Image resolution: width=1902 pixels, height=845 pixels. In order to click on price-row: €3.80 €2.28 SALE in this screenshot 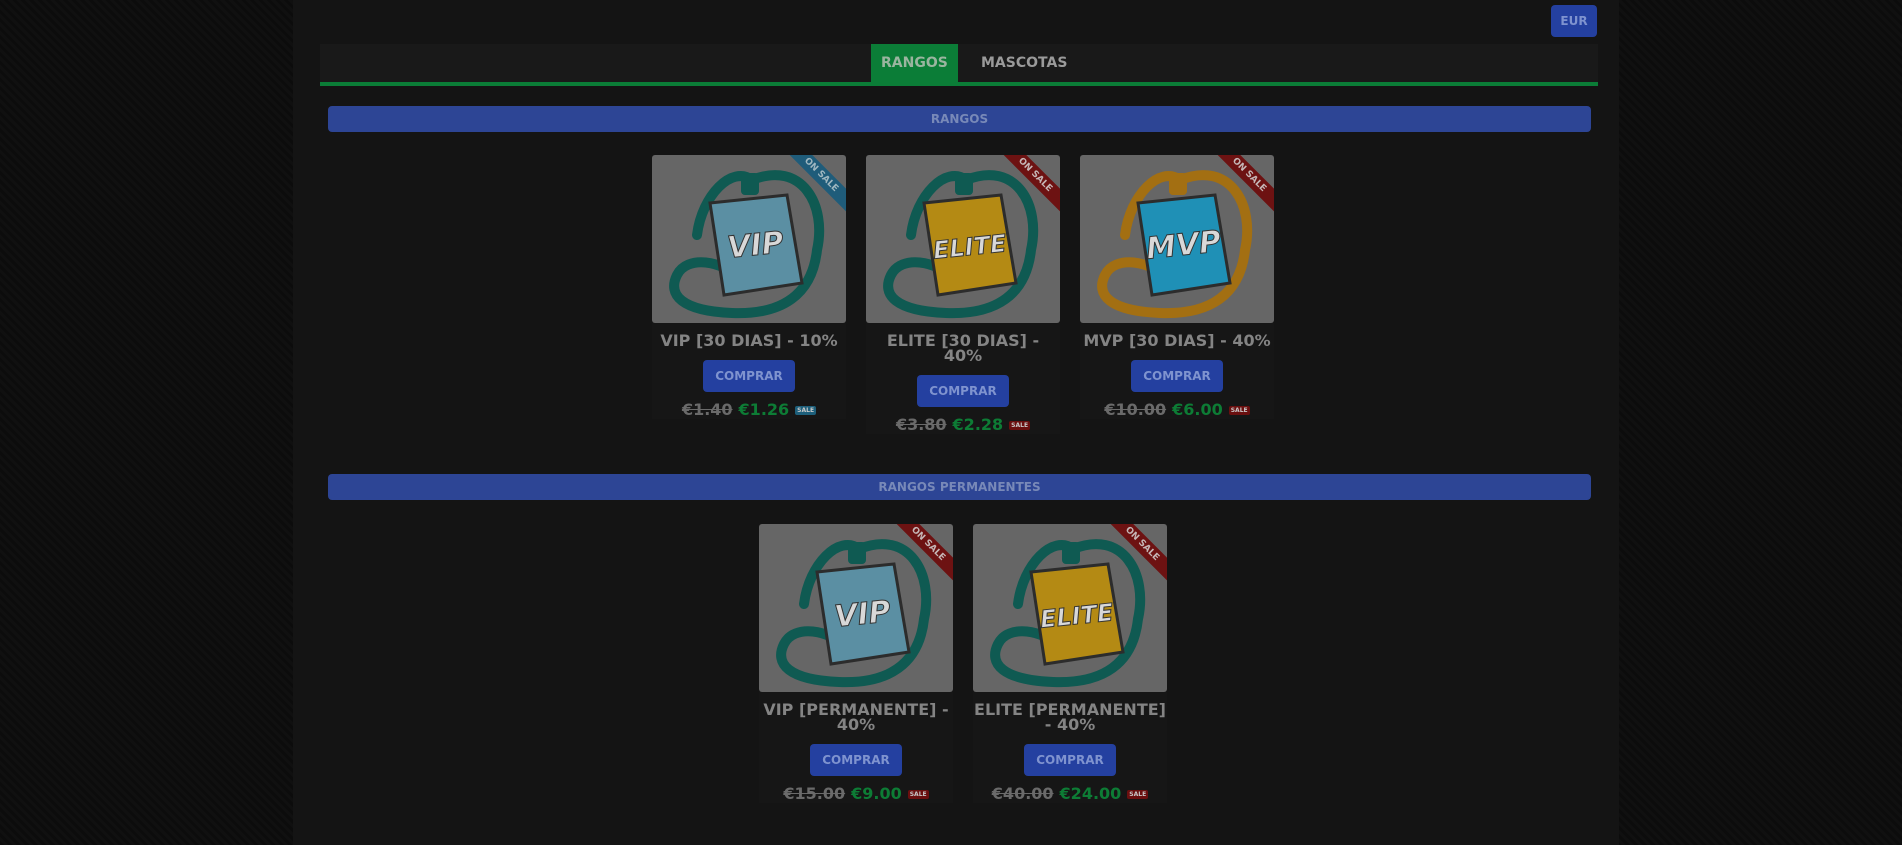, I will do `click(963, 424)`.